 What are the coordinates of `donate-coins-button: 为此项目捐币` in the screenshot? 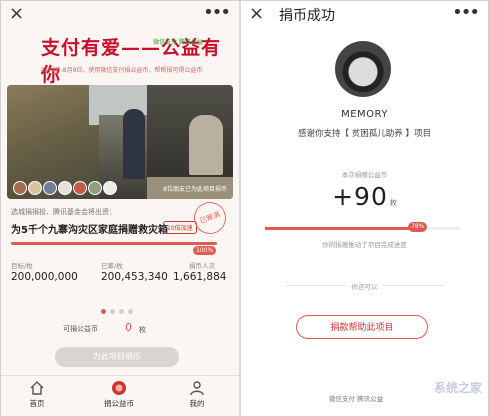 It's located at (117, 357).